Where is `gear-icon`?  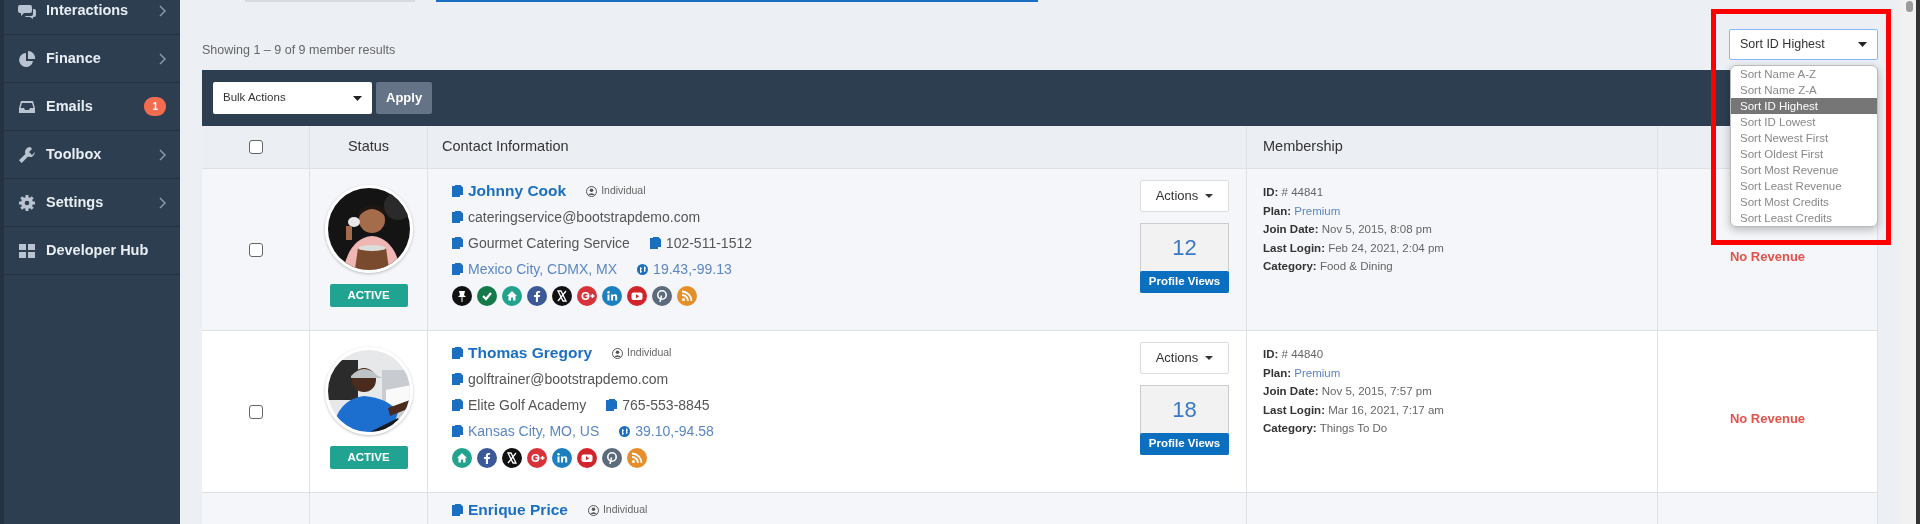
gear-icon is located at coordinates (27, 202).